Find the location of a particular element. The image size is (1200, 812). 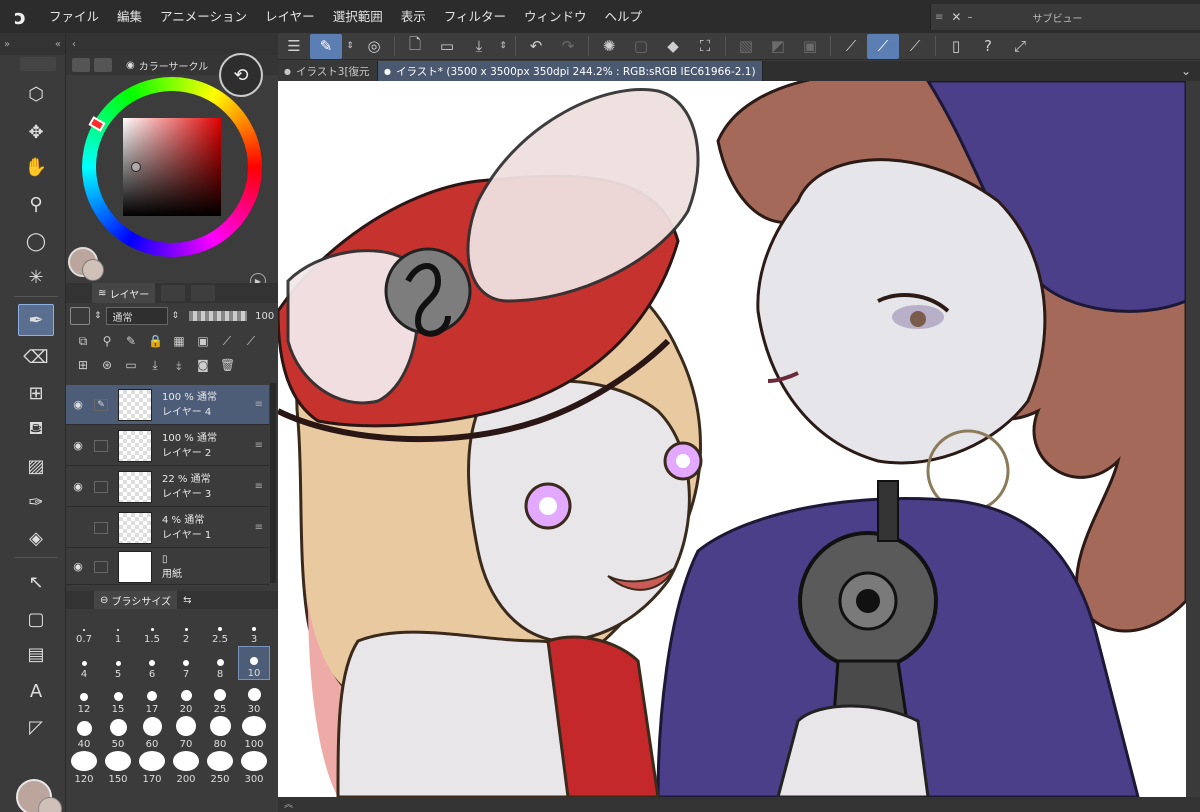

pen-snap-icon: ⟋ is located at coordinates (915, 46).